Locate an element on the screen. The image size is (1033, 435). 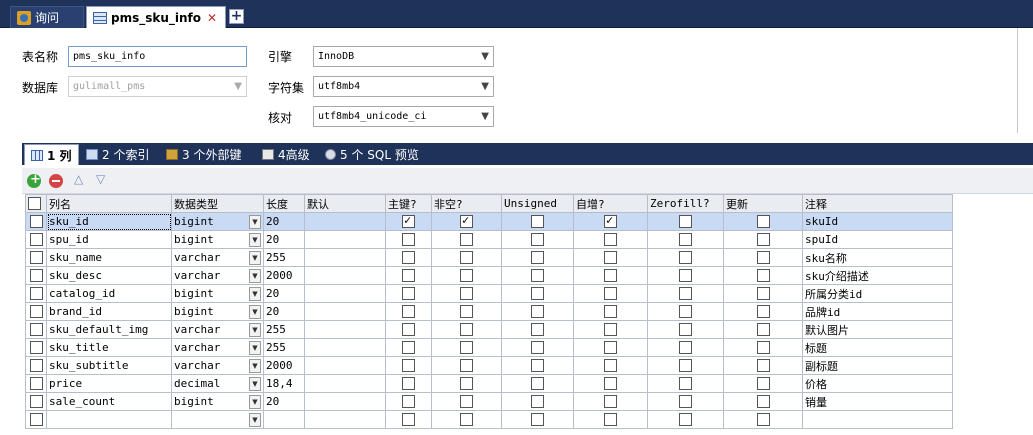
tab-indexes: 2 个索引 is located at coordinates (117, 154).